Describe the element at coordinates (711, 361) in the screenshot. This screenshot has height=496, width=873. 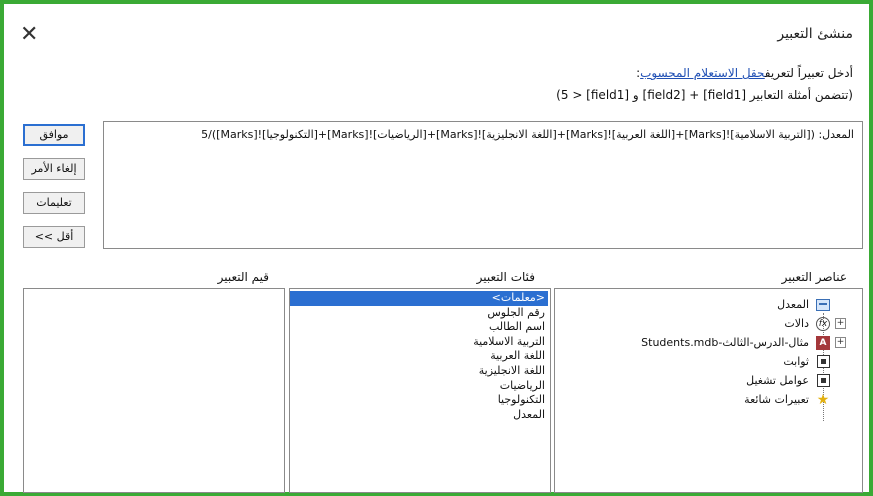
I see `tree-item: ثوابت` at that location.